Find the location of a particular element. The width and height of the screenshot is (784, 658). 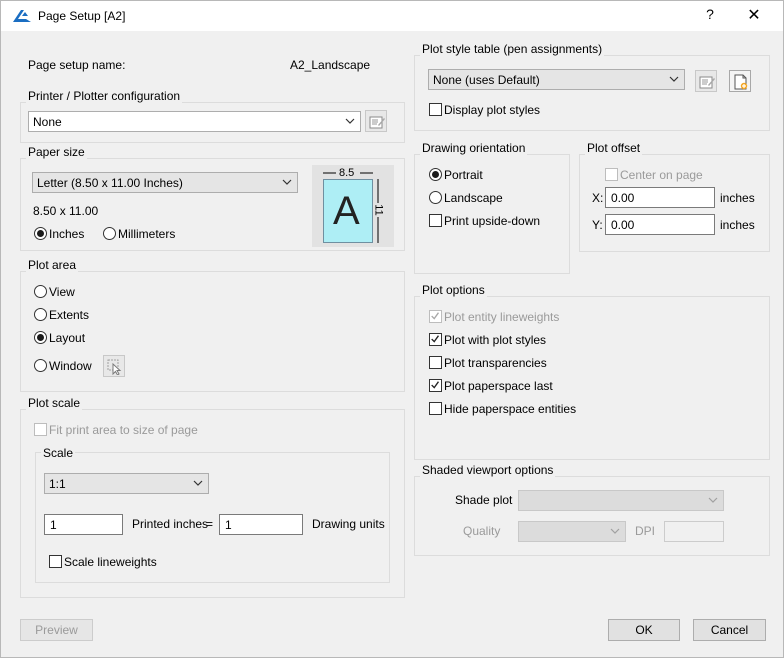

paper-dimensions: 8.50 x 11.00 is located at coordinates (66, 211).